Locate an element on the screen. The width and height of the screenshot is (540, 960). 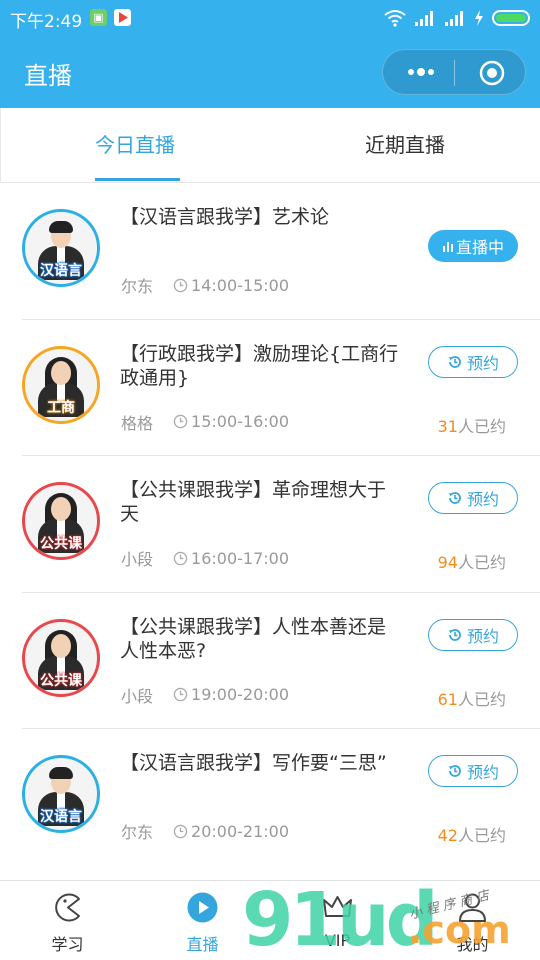
capsule-divider is located at coordinates (454, 73).